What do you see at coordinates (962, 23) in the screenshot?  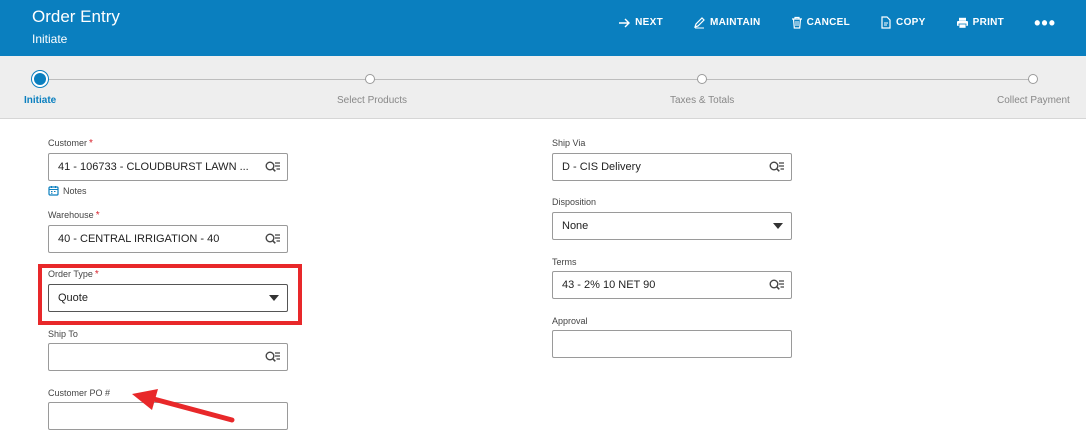 I see `printer-icon` at bounding box center [962, 23].